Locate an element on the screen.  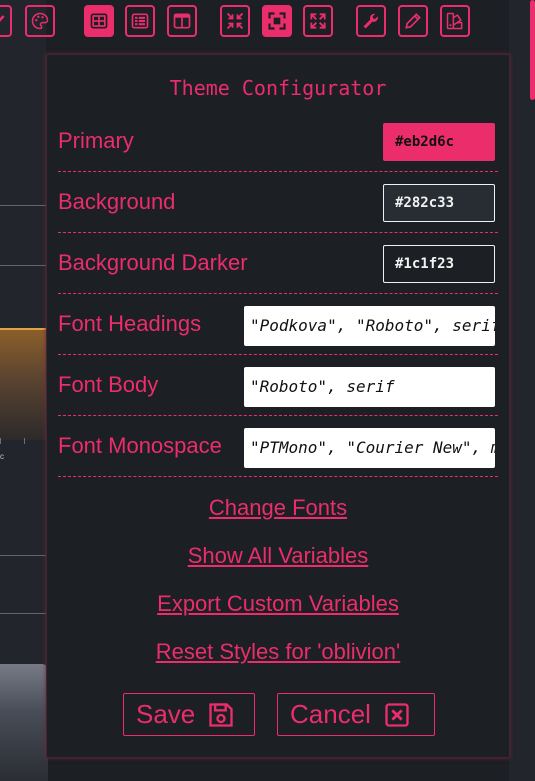
columns-view-button is located at coordinates (182, 21).